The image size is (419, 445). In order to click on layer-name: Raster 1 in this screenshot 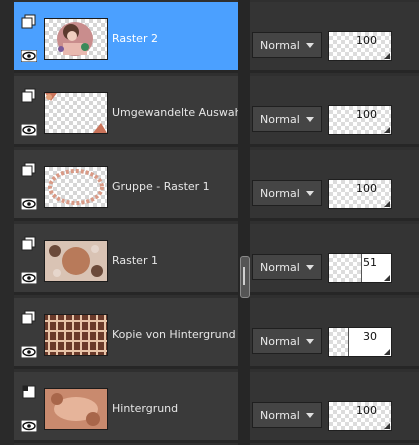, I will do `click(175, 260)`.